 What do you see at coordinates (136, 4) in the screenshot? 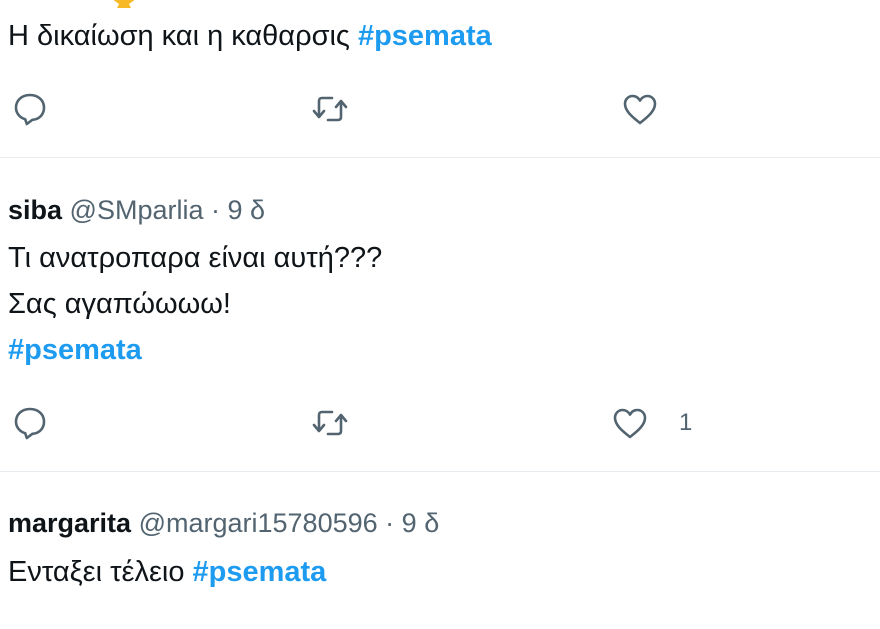
I see `emoji-peek` at bounding box center [136, 4].